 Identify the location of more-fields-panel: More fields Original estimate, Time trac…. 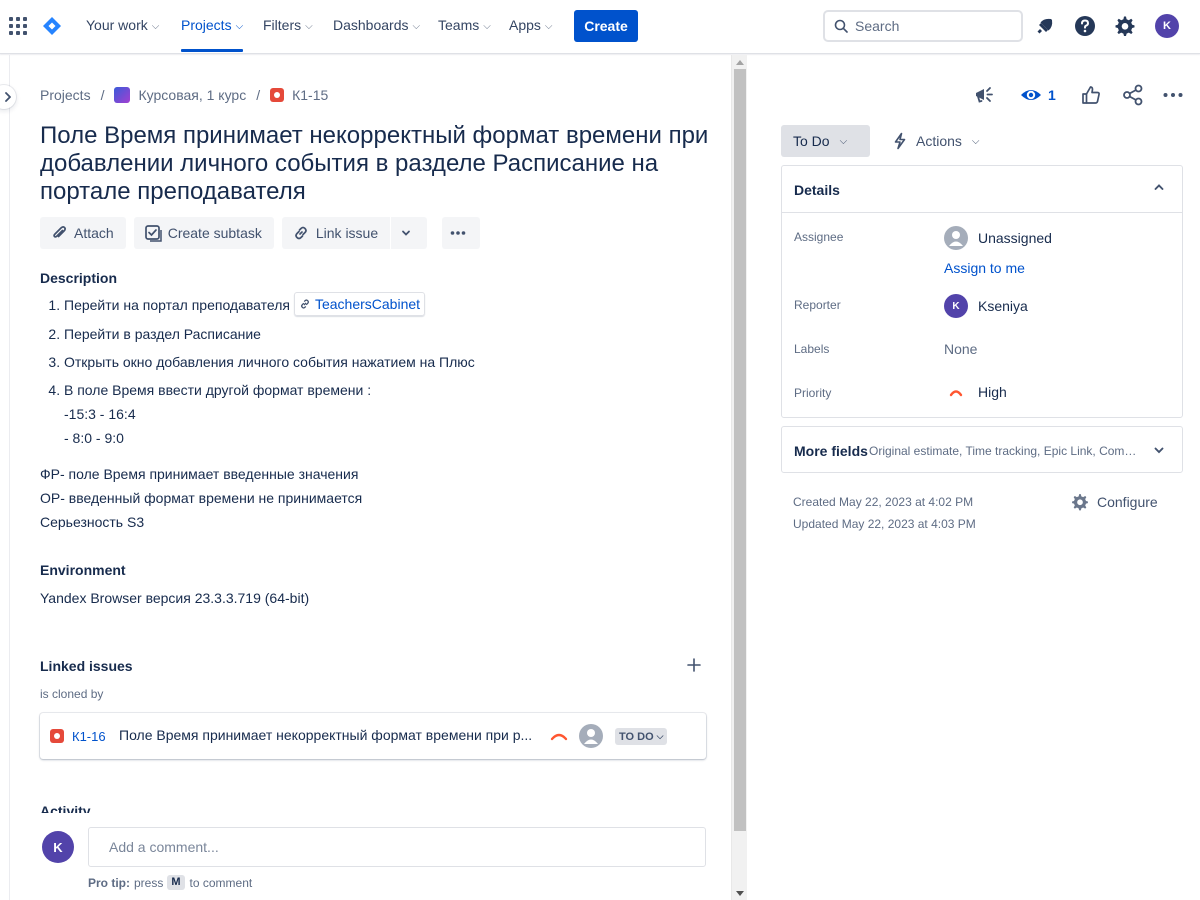
(982, 449).